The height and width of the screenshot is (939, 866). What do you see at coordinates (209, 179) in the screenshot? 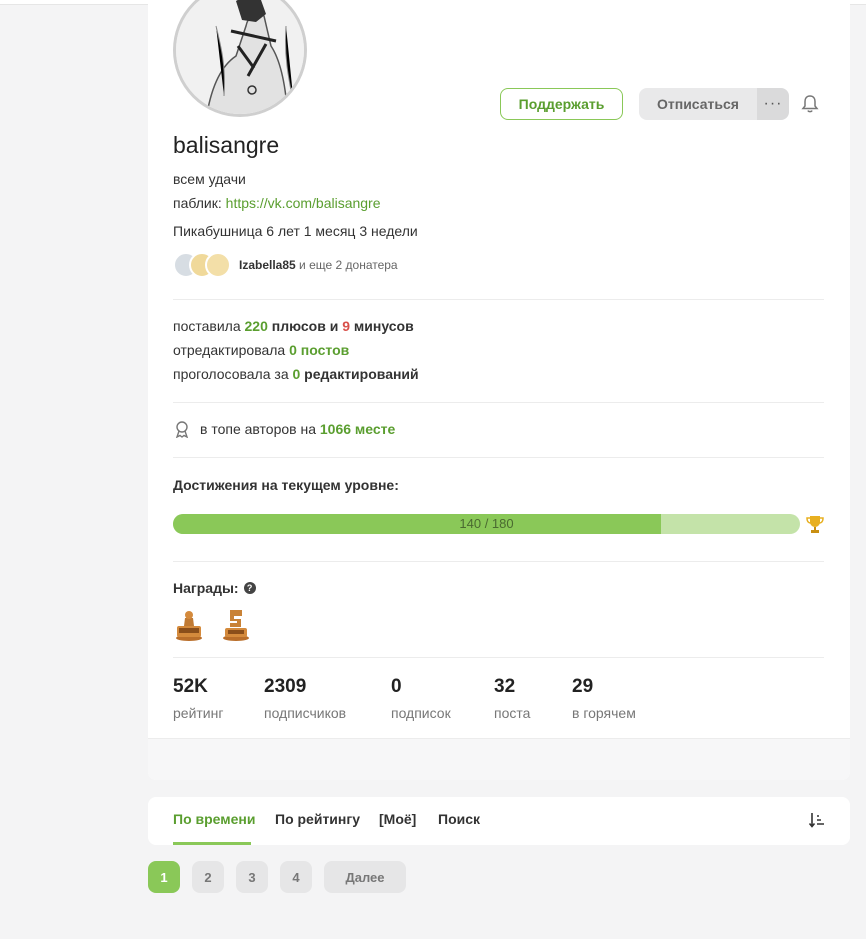
I see `profile-bio: всем удачи` at bounding box center [209, 179].